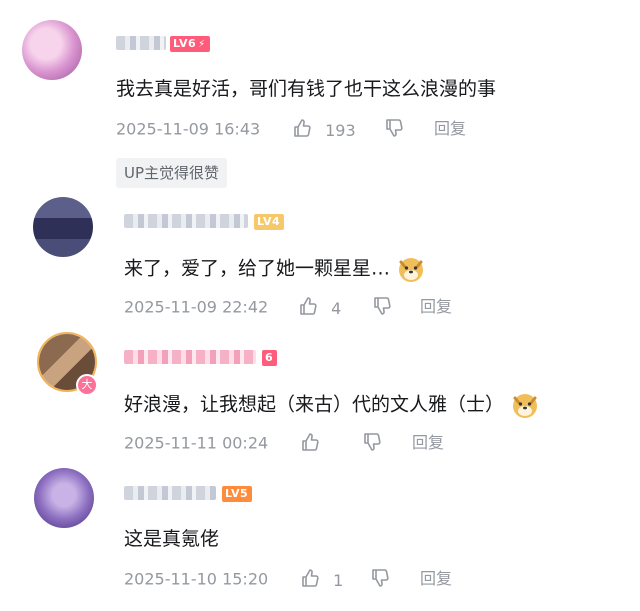  Describe the element at coordinates (336, 308) in the screenshot. I see `like-count: 4` at that location.